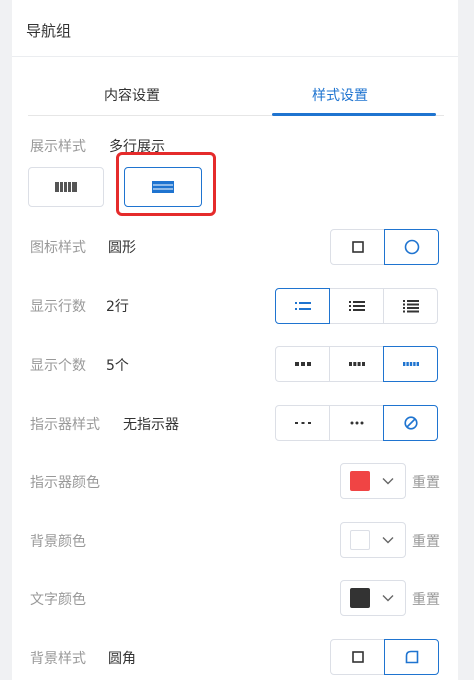 Image resolution: width=474 pixels, height=680 pixels. Describe the element at coordinates (58, 307) in the screenshot. I see `row-count-label: 显示行数` at that location.